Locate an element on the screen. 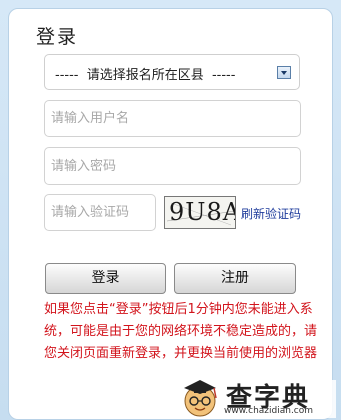 The image size is (341, 420). mascot-icon is located at coordinates (200, 398).